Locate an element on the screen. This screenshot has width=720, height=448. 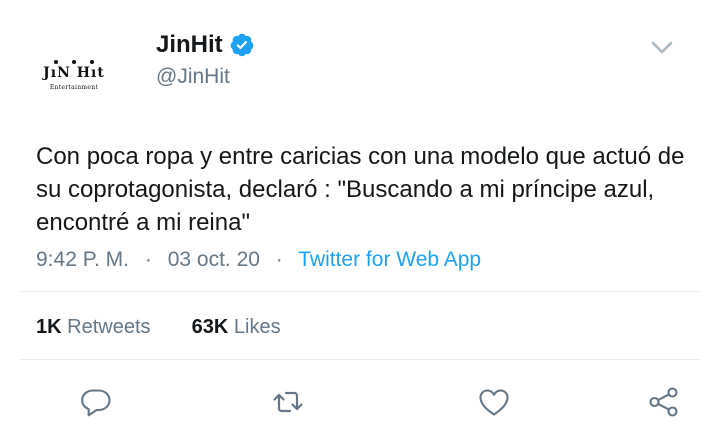
like-button is located at coordinates (494, 402).